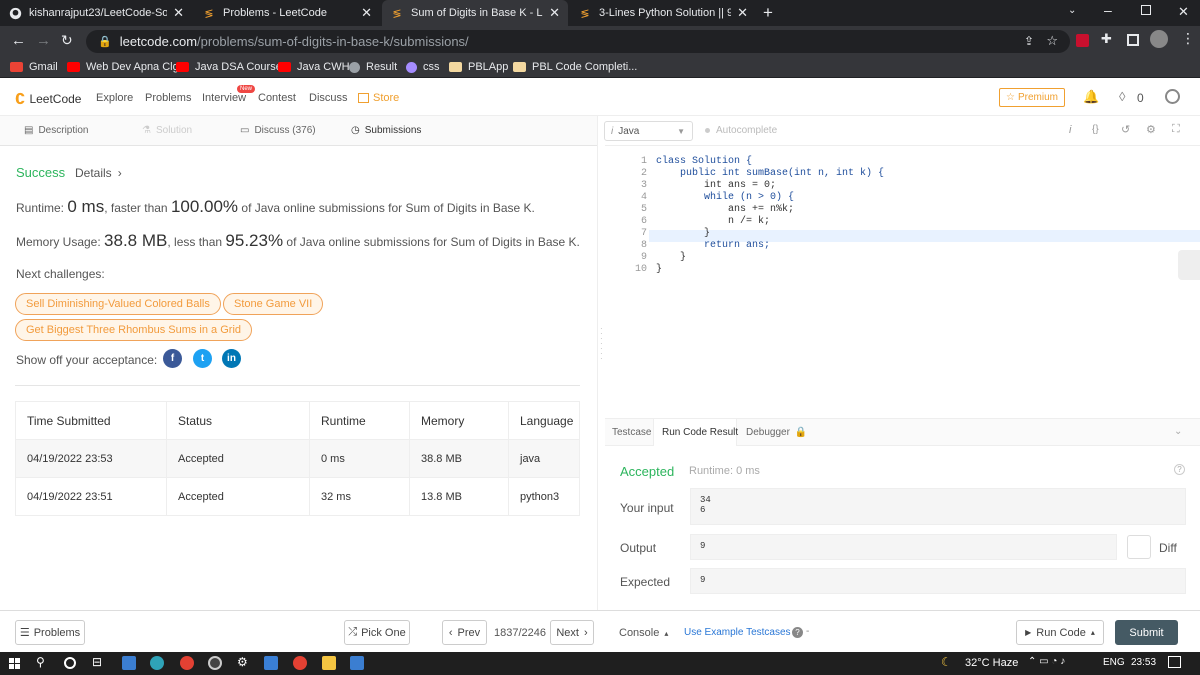 This screenshot has width=1200, height=675. What do you see at coordinates (238, 496) in the screenshot?
I see `status-link: Accepted` at bounding box center [238, 496].